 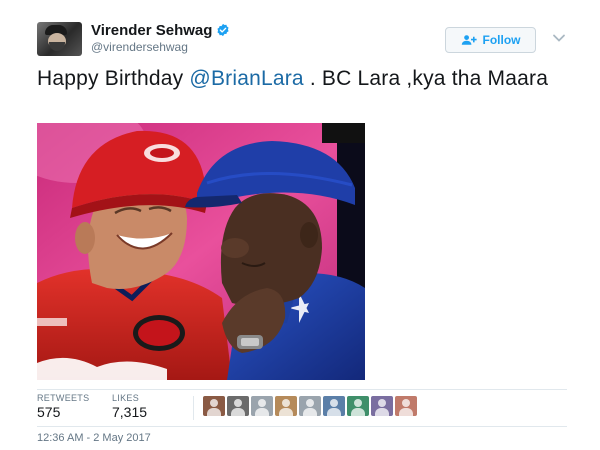 I want to click on follow-button: Follow, so click(x=490, y=40).